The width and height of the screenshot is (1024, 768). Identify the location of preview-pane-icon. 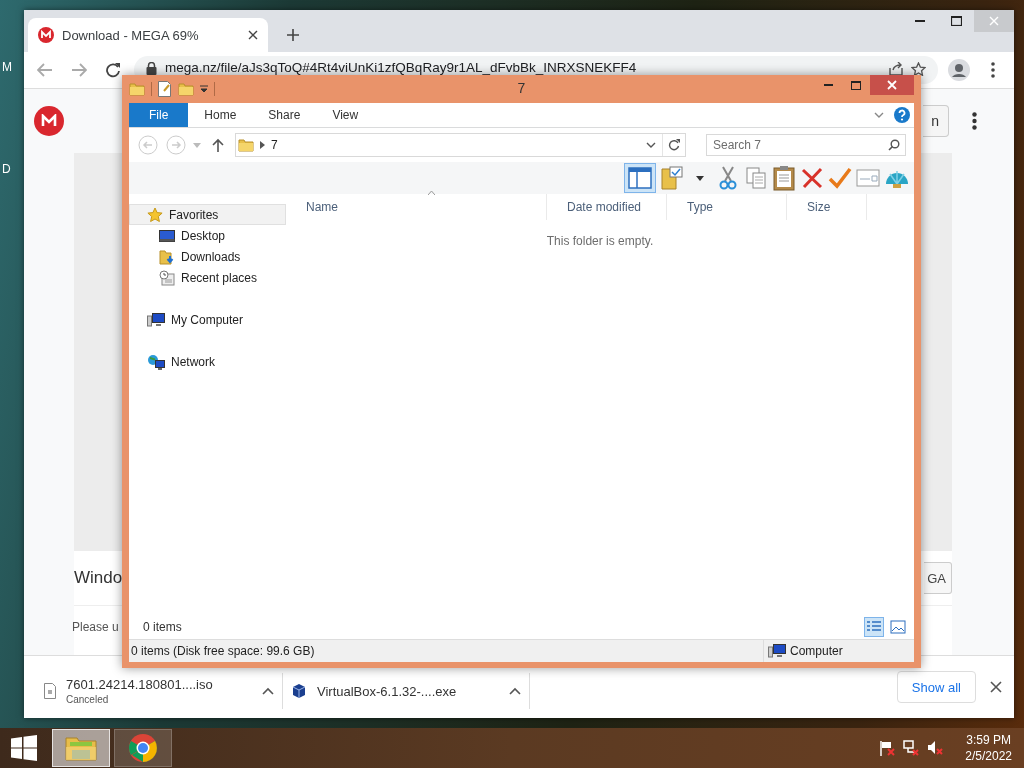
(640, 178).